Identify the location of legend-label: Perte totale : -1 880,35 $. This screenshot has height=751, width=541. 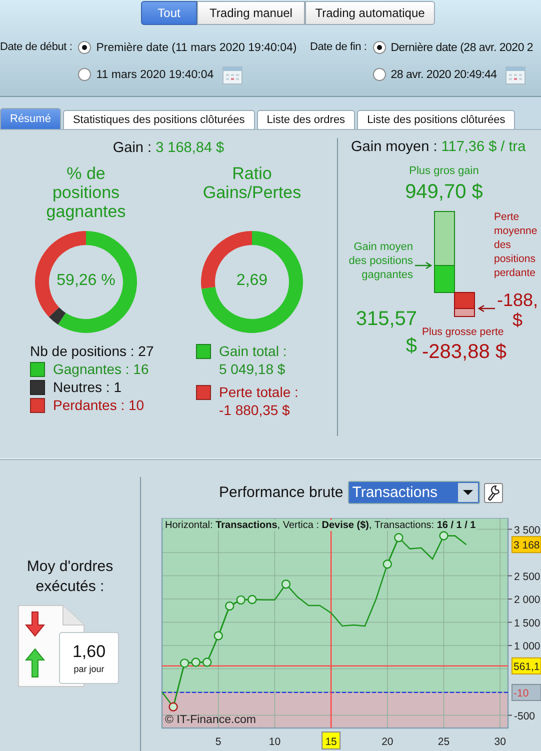
(258, 401).